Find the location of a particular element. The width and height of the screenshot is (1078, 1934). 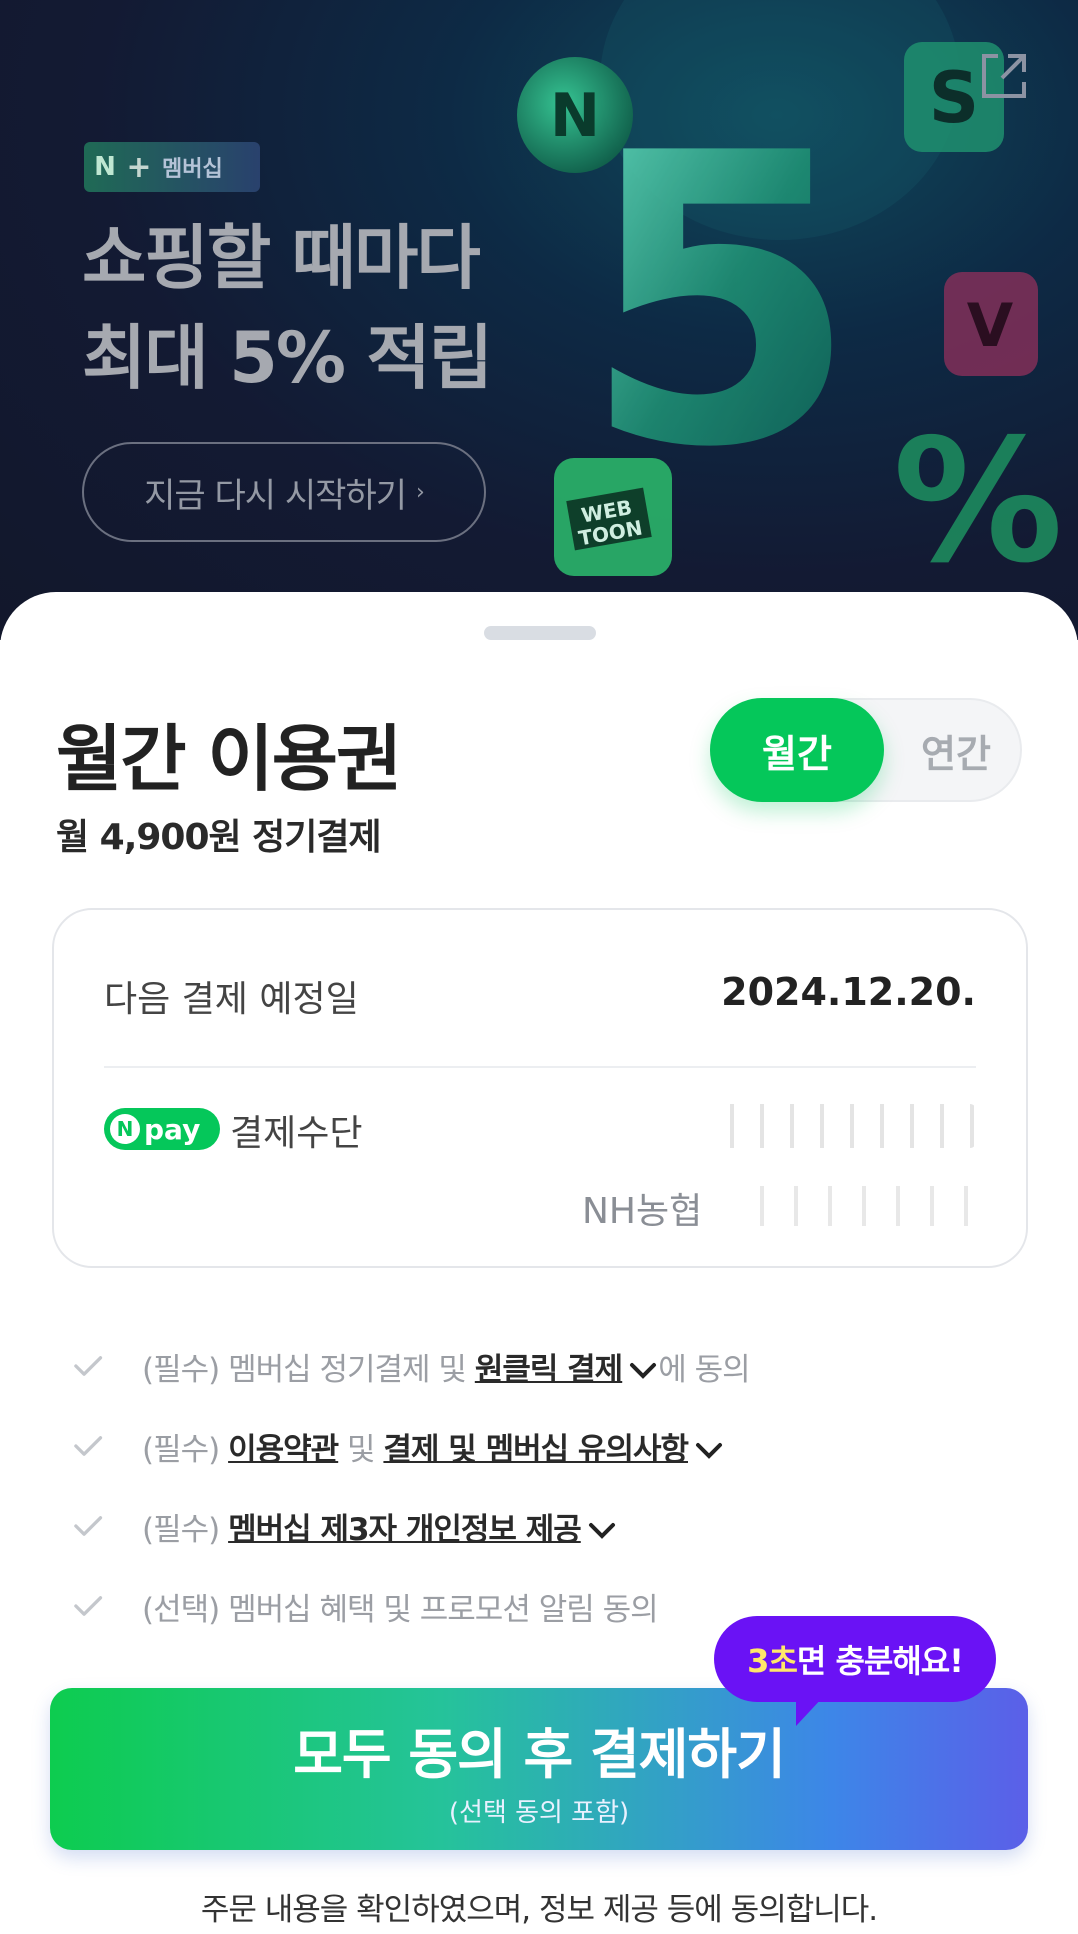

headline-line-2: 최대 5% 적립 is located at coordinates (287, 358).